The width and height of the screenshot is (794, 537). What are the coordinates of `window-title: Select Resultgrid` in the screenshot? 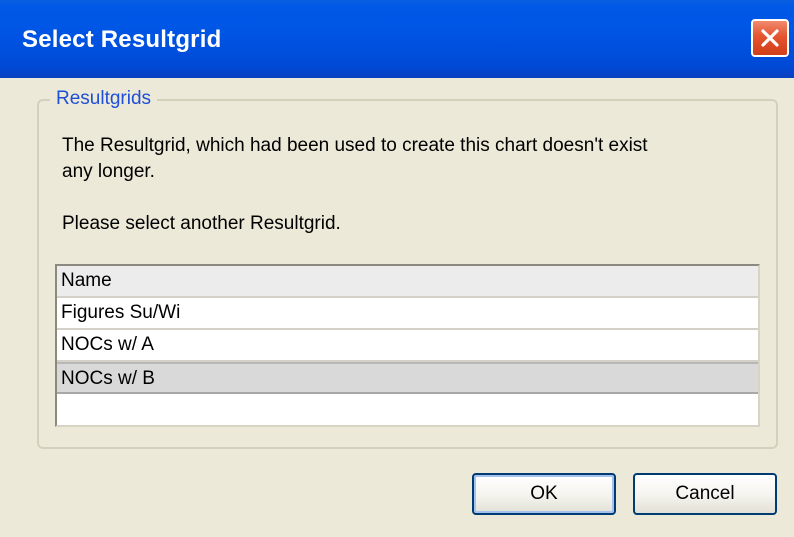 It's located at (122, 39).